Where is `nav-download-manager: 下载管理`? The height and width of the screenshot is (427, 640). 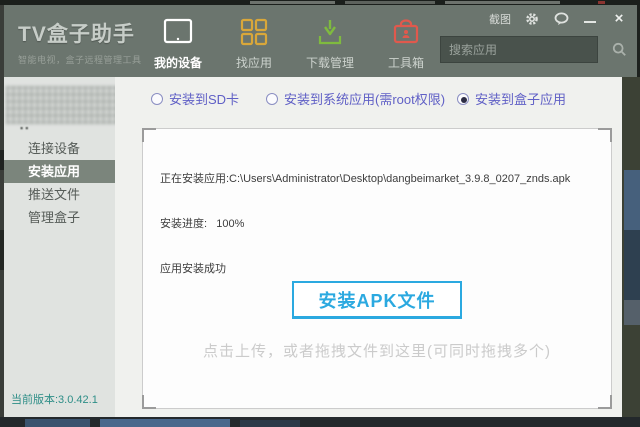 nav-download-manager: 下载管理 is located at coordinates (330, 42).